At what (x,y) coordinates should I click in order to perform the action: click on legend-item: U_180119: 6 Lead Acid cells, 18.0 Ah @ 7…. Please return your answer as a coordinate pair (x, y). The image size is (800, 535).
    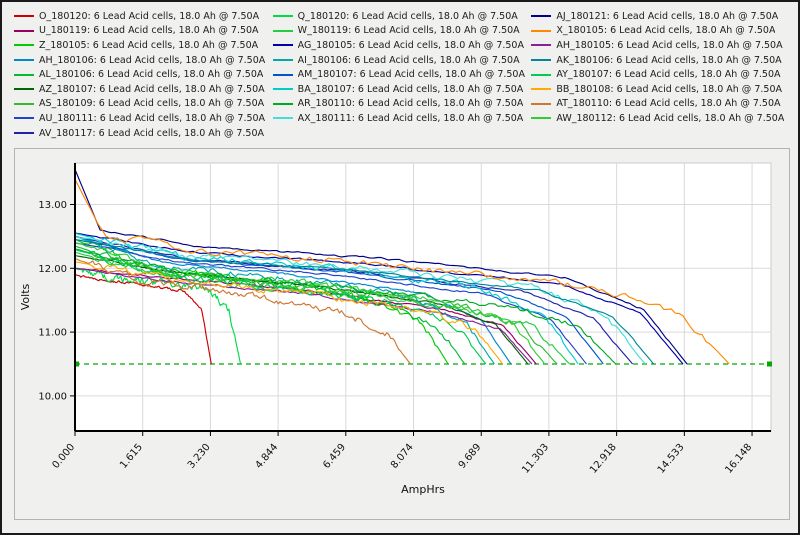
    Looking at the image, I should click on (143, 31).